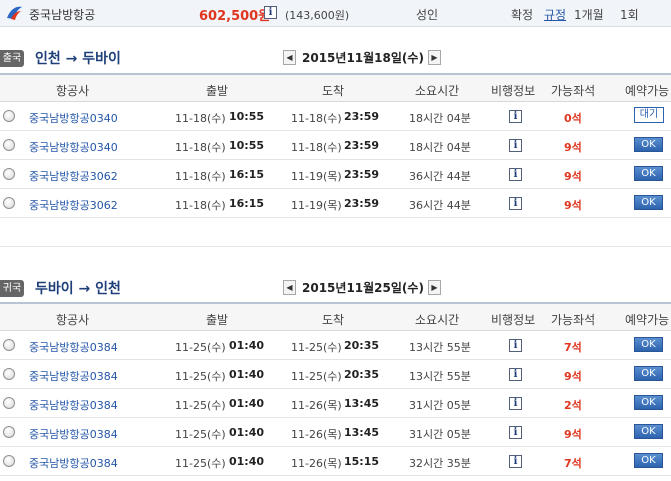 This screenshot has height=481, width=671. What do you see at coordinates (629, 15) in the screenshot?
I see `trip-count: 1회` at bounding box center [629, 15].